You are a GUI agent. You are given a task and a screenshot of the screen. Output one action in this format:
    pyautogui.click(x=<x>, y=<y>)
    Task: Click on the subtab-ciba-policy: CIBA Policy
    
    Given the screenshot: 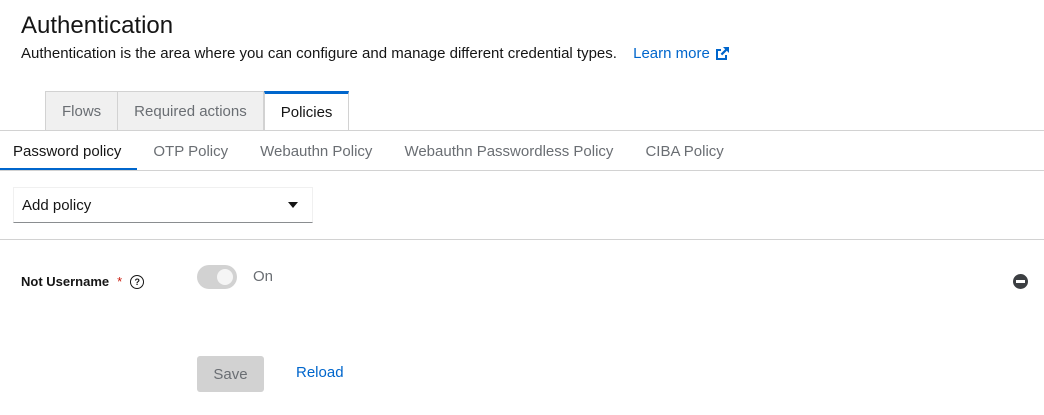 What is the action you would take?
    pyautogui.click(x=684, y=151)
    